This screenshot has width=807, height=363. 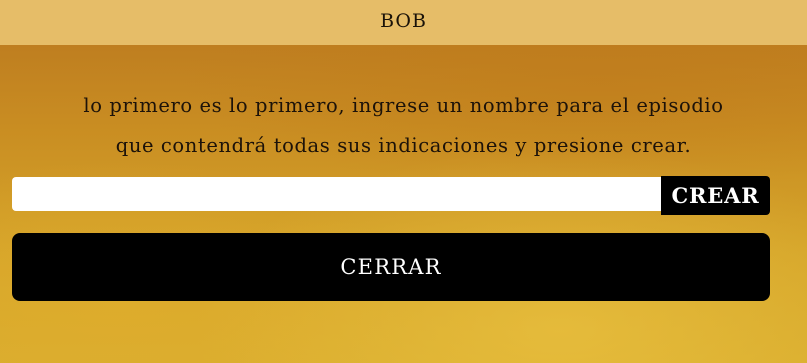 I want to click on episode-name-input, so click(x=337, y=194).